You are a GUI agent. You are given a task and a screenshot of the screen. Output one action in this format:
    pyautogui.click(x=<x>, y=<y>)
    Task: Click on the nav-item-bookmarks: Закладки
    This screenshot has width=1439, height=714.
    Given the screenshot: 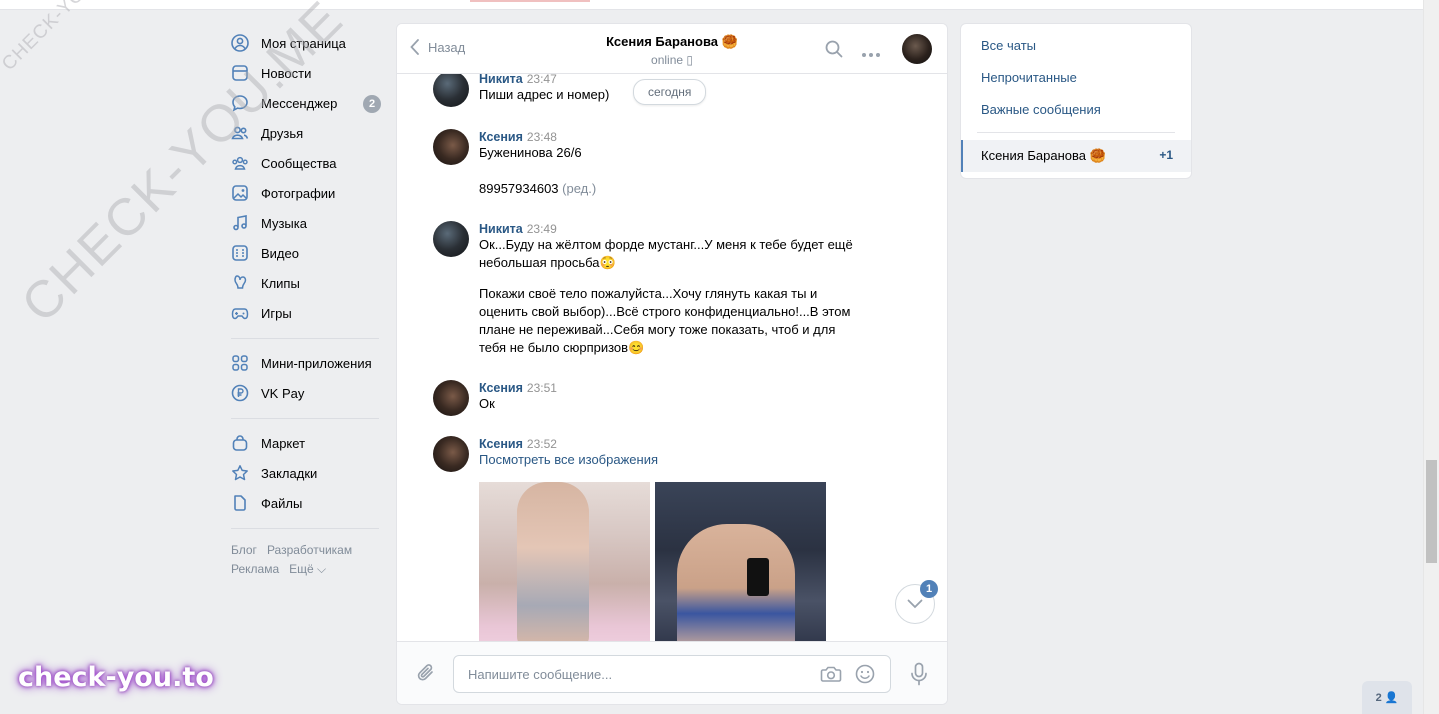 What is the action you would take?
    pyautogui.click(x=306, y=473)
    